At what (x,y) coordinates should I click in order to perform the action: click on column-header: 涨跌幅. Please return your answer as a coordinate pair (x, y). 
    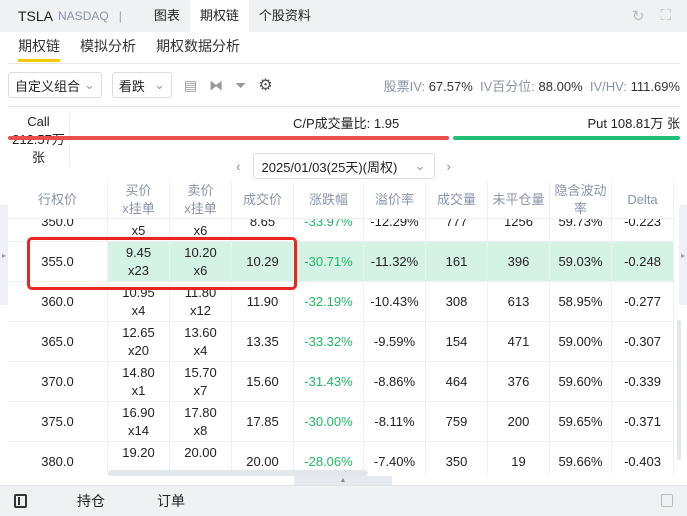
    Looking at the image, I should click on (329, 200).